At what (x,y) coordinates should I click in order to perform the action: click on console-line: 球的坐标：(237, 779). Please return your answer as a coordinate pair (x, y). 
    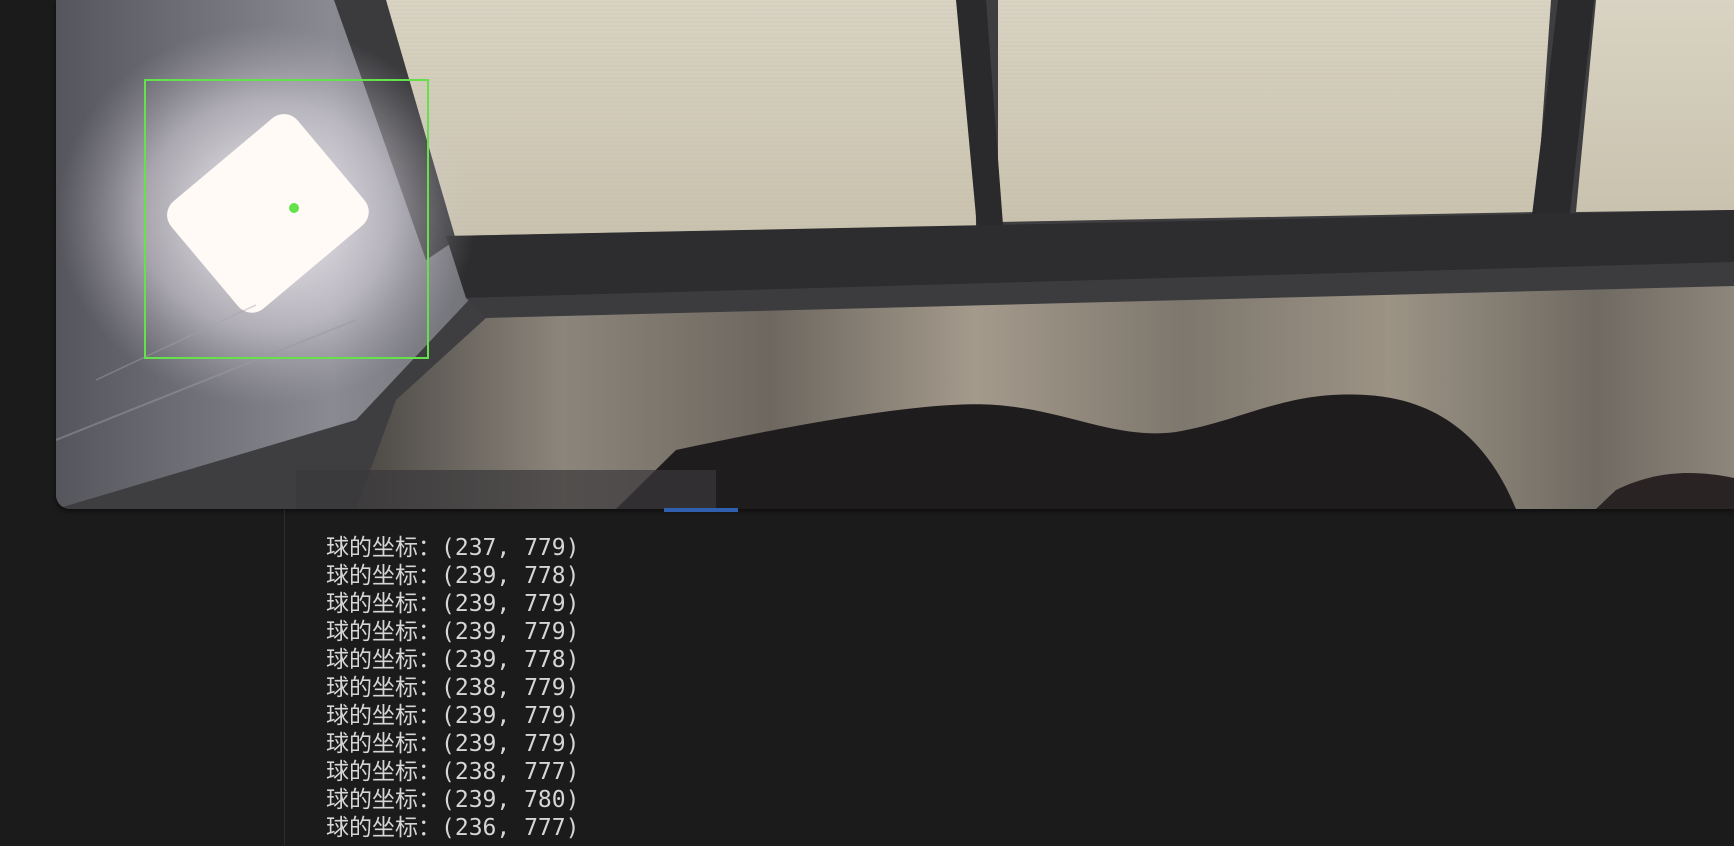
    Looking at the image, I should click on (453, 548).